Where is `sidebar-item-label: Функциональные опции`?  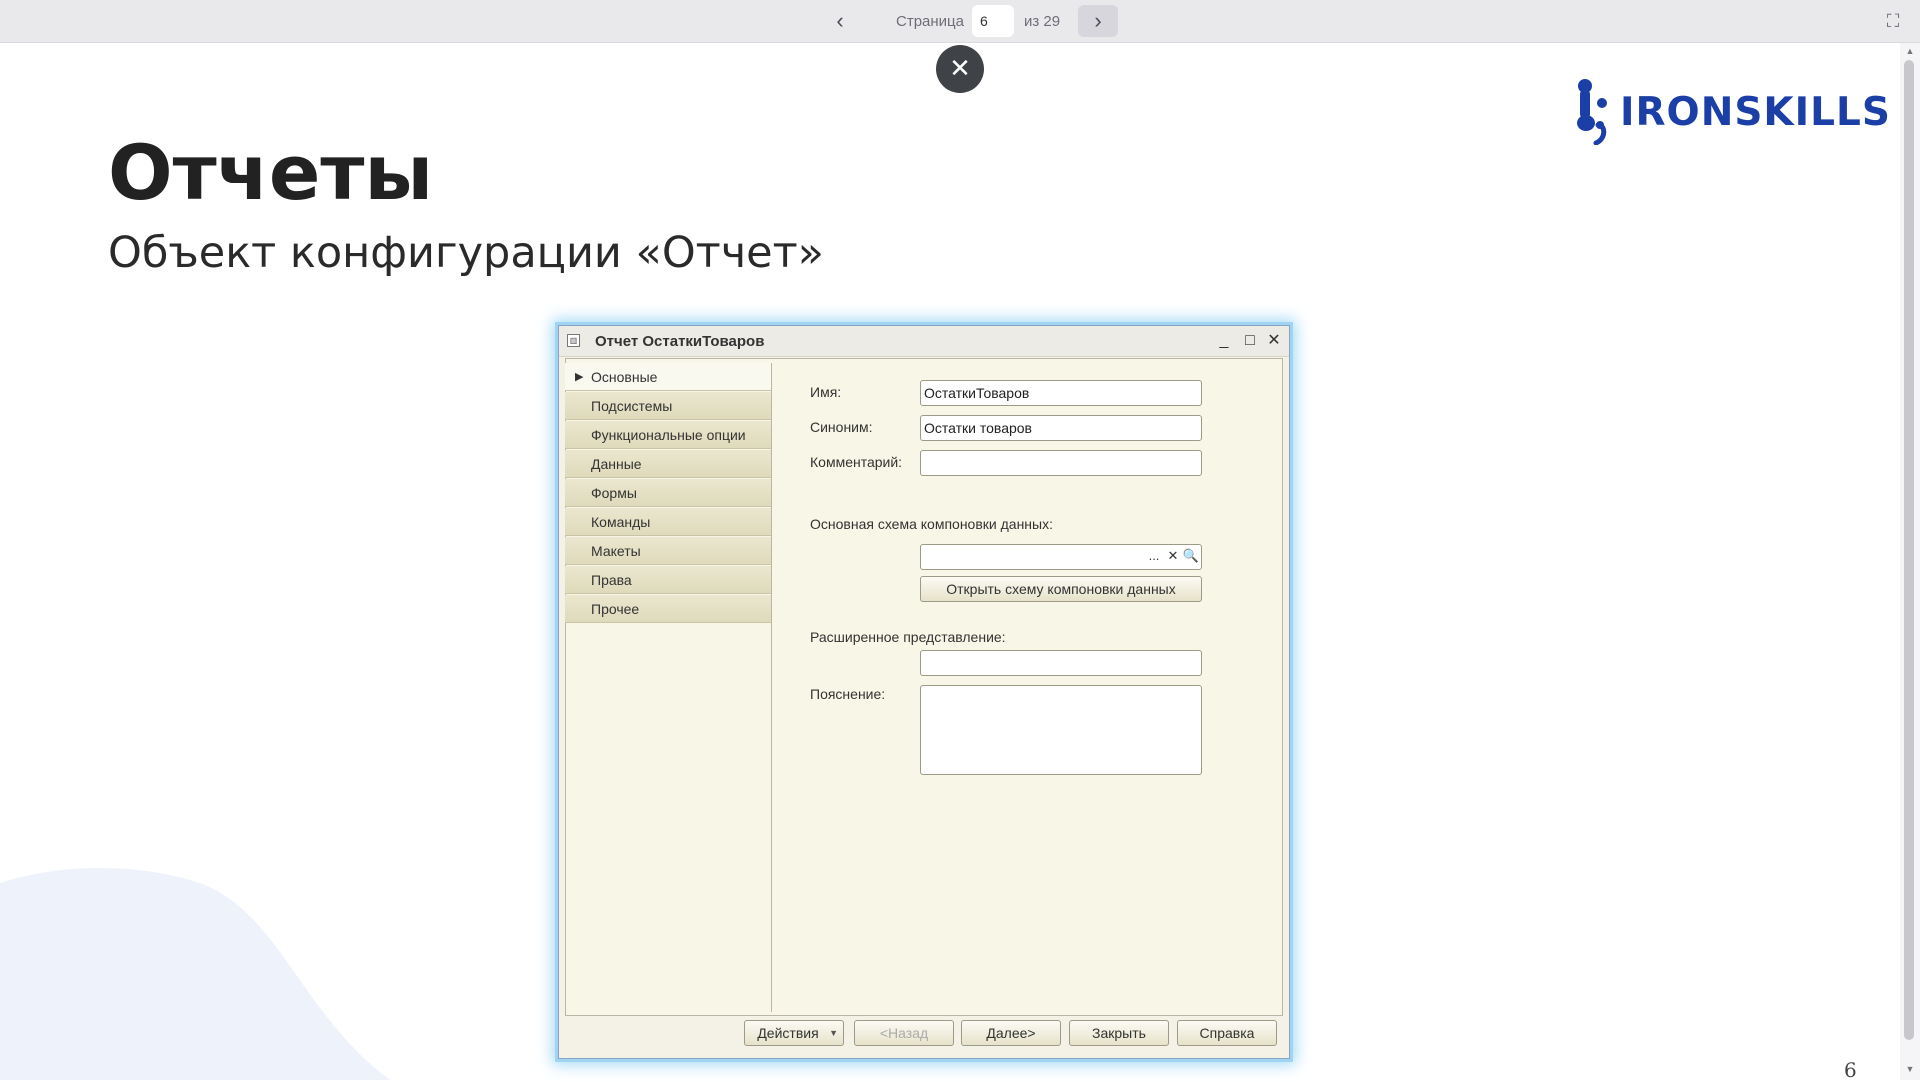 sidebar-item-label: Функциональные опции is located at coordinates (668, 435).